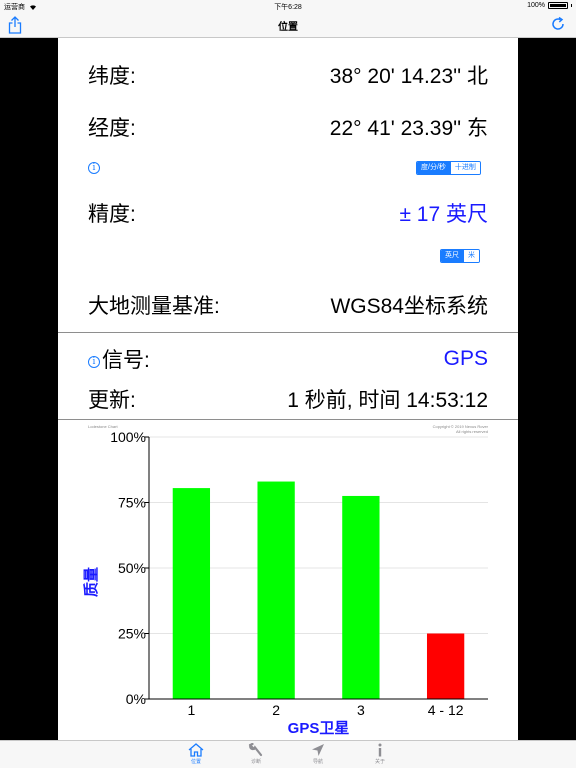 The image size is (576, 768). What do you see at coordinates (288, 305) in the screenshot?
I see `datum-row: 大地测量基准: WGS84坐标系统` at bounding box center [288, 305].